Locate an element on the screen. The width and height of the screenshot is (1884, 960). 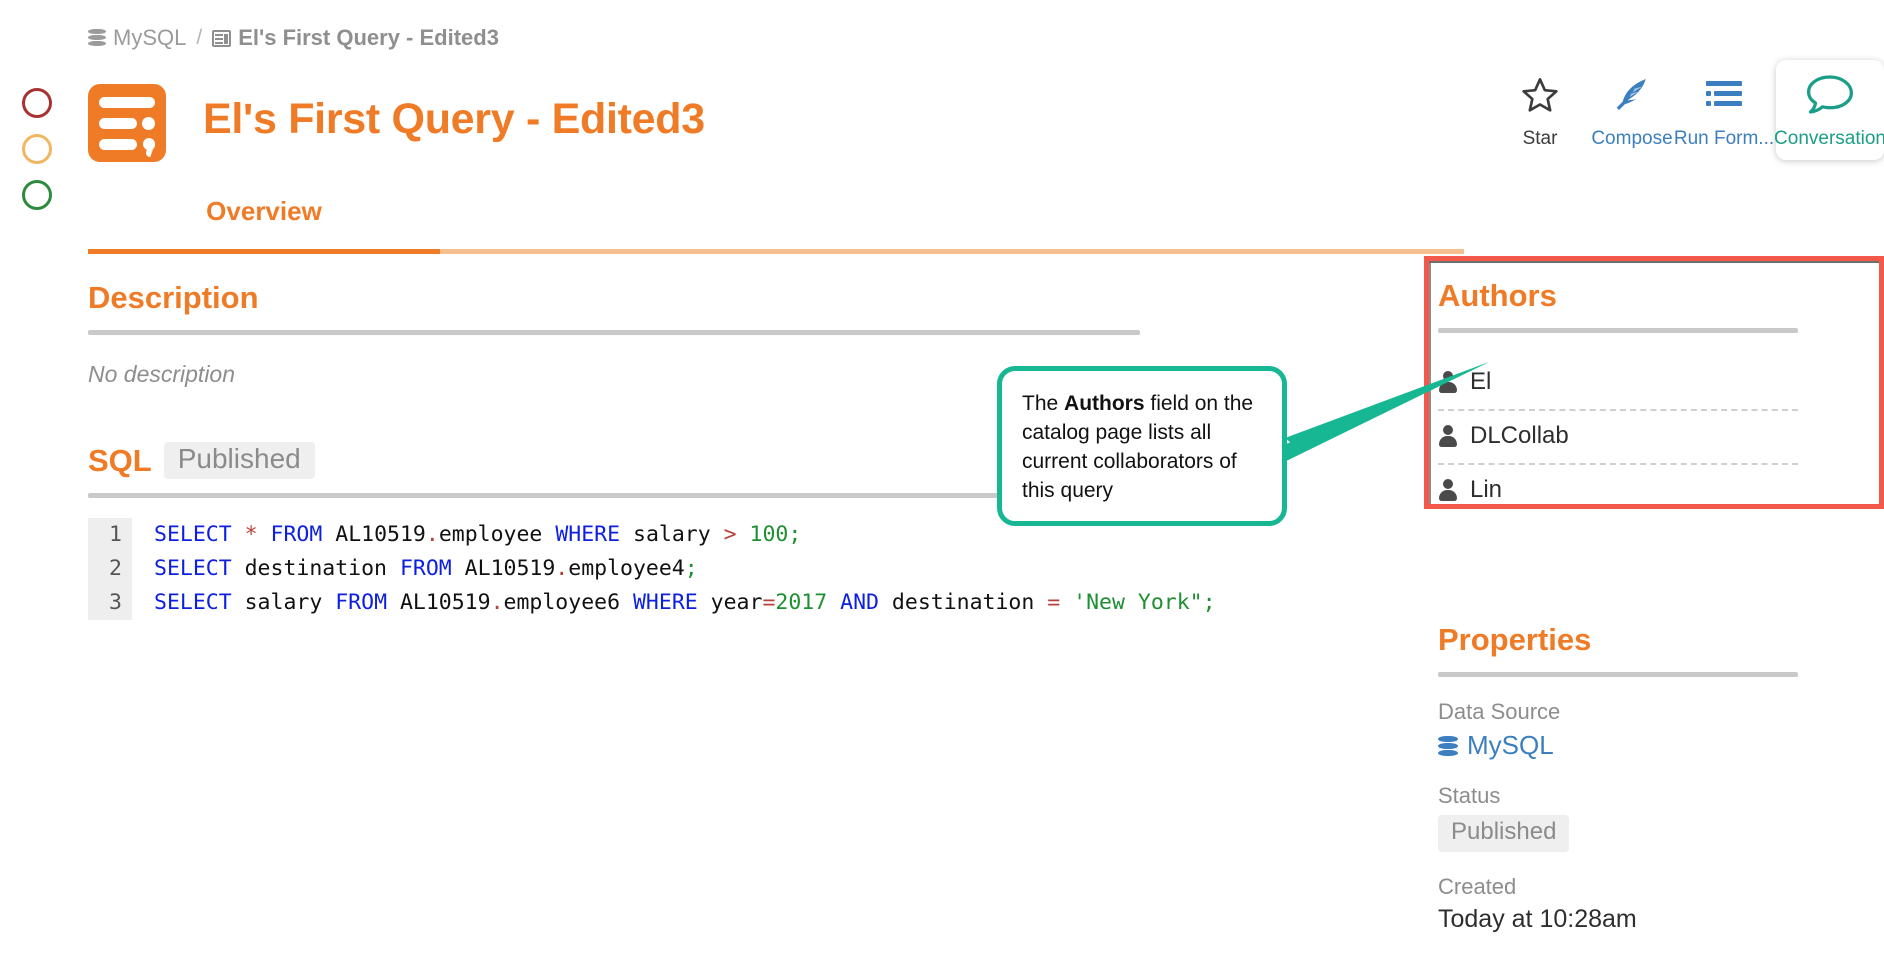
conversation-button: Conversation is located at coordinates (1829, 110).